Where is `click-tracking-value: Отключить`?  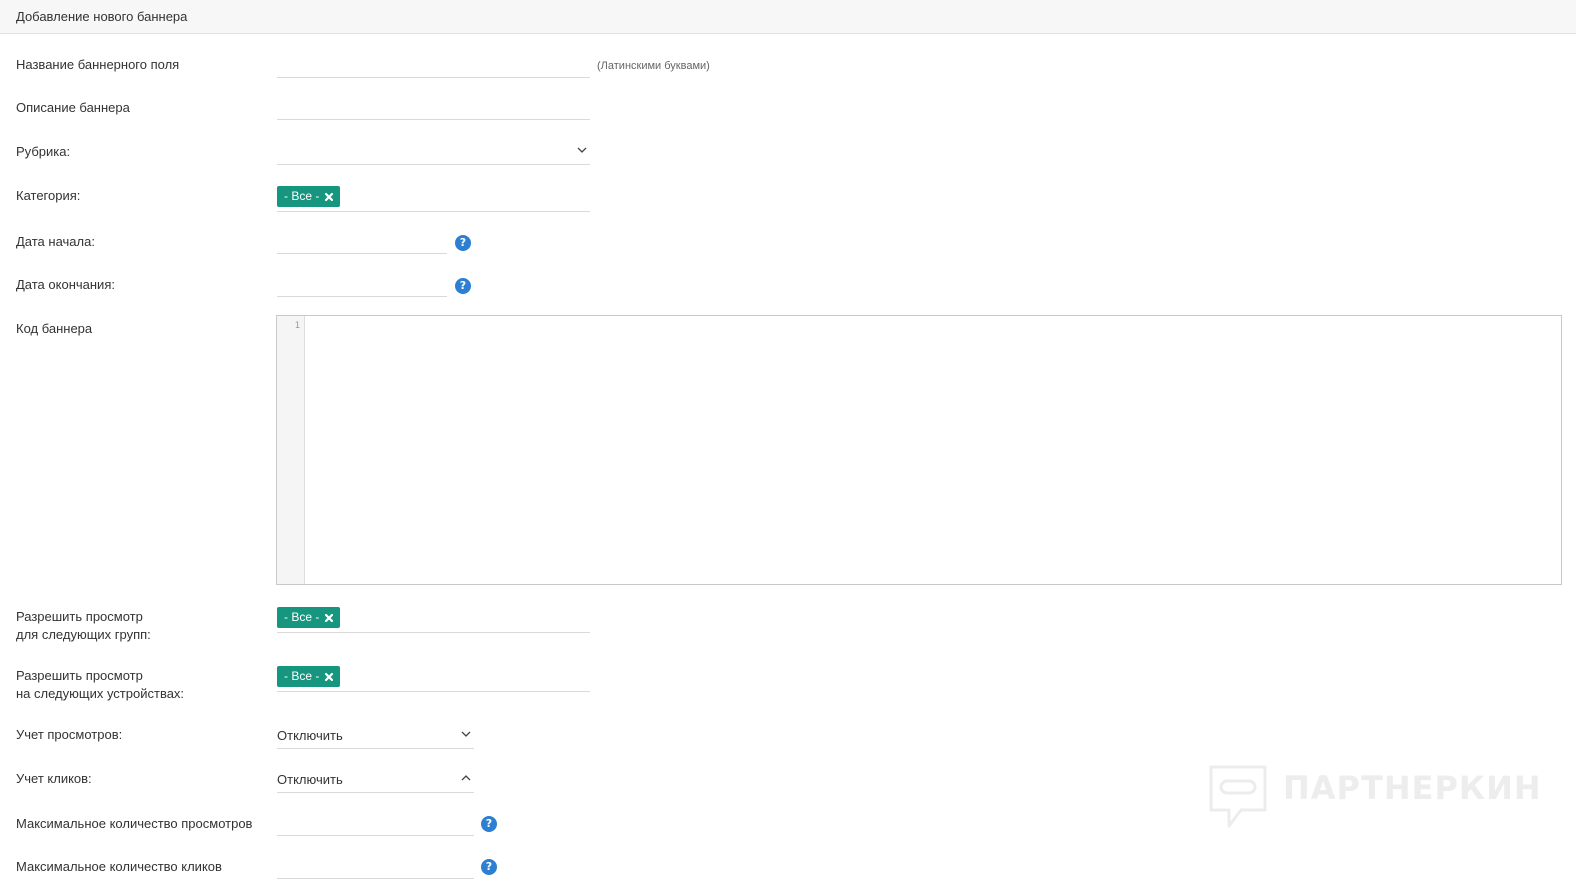 click-tracking-value: Отключить is located at coordinates (310, 779).